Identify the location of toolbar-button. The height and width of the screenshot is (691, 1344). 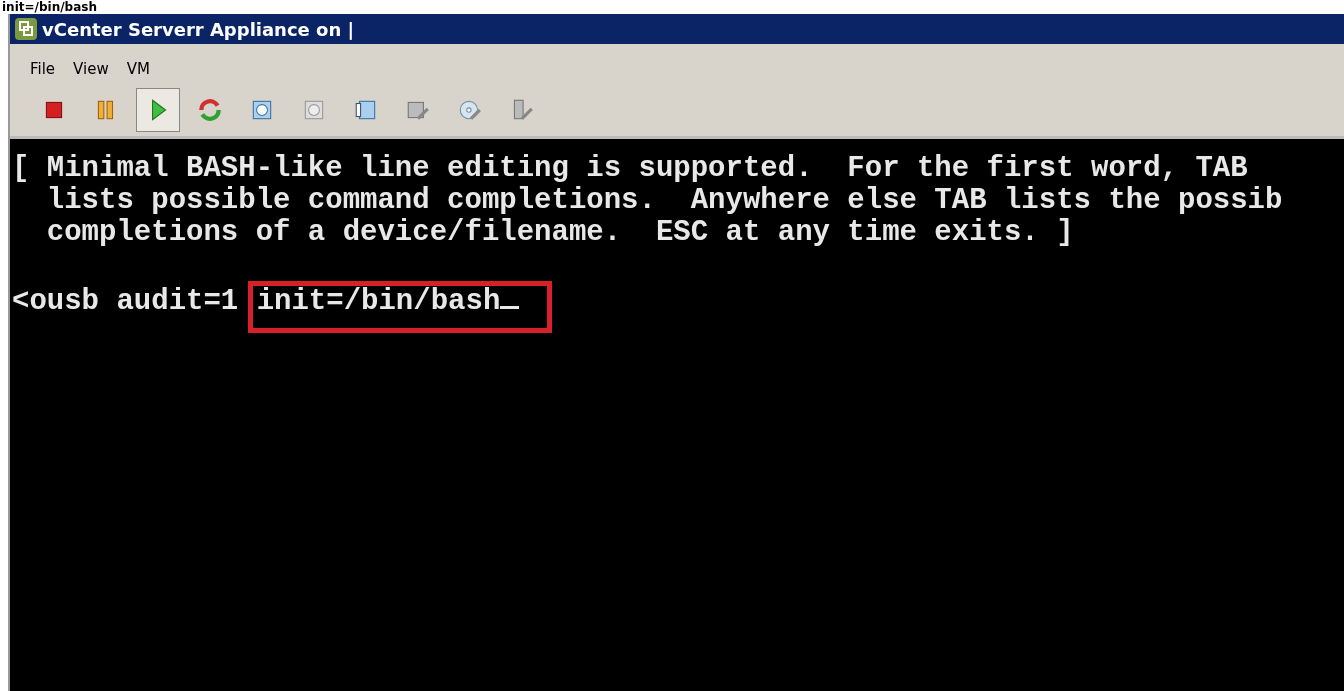
(158, 110).